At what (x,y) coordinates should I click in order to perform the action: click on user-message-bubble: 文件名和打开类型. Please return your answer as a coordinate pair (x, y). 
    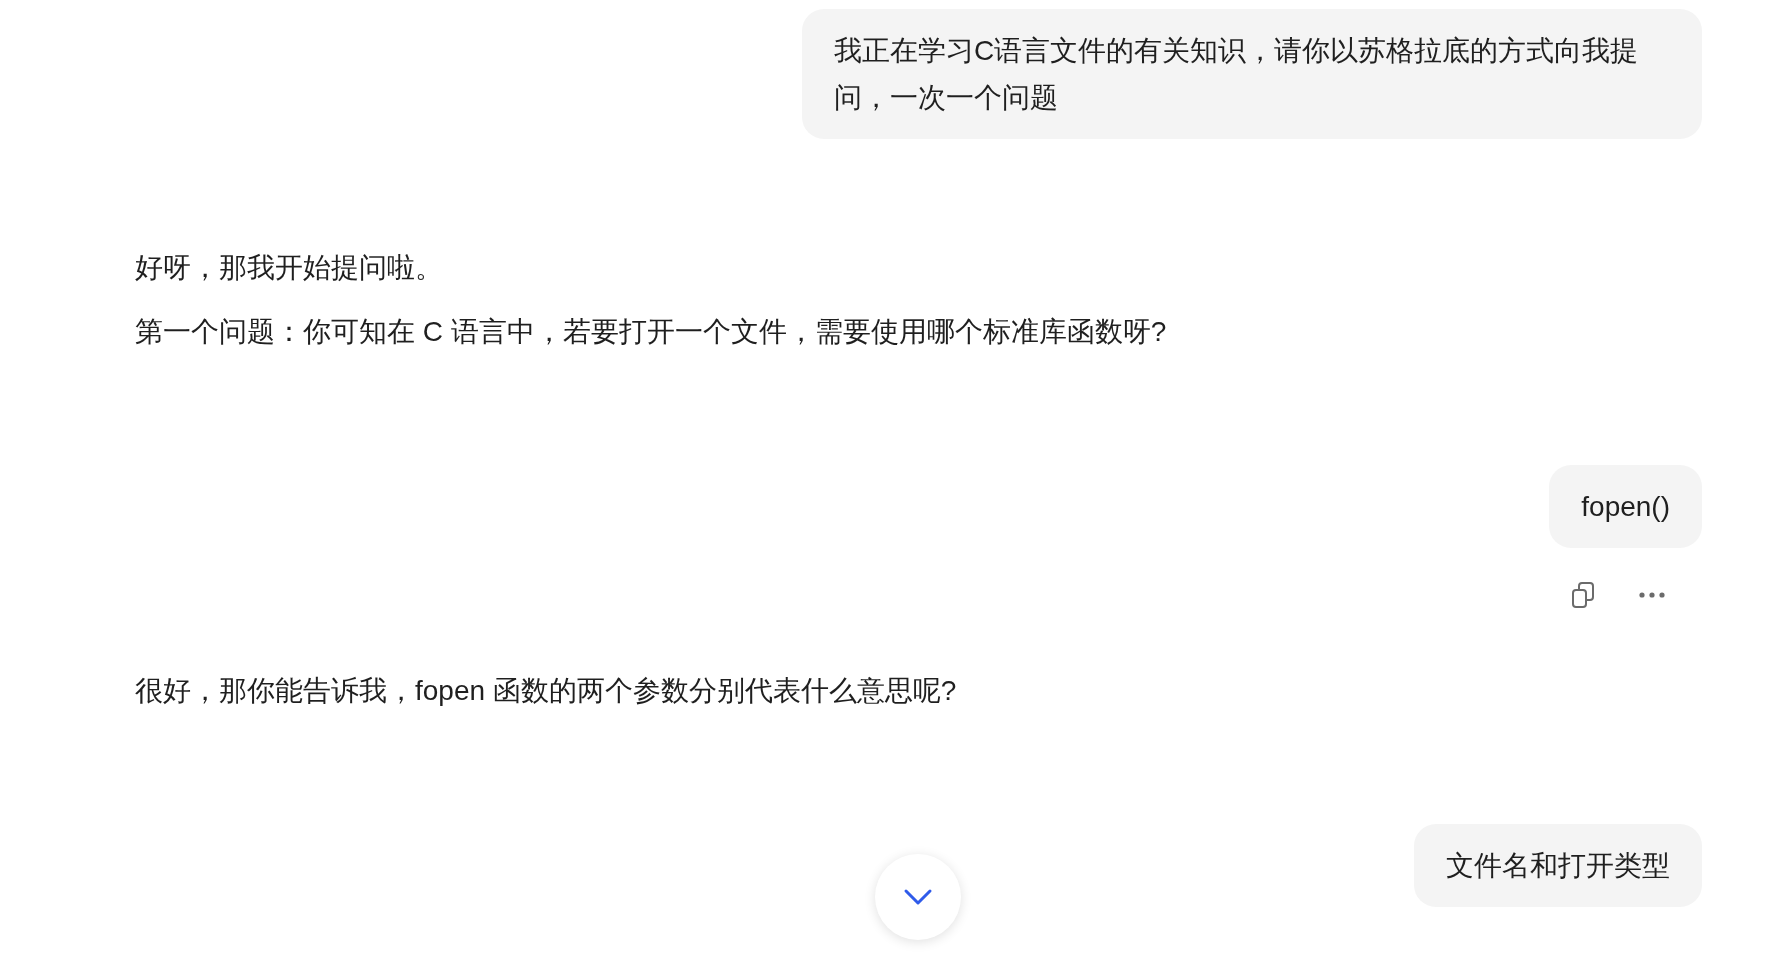
    Looking at the image, I should click on (1558, 865).